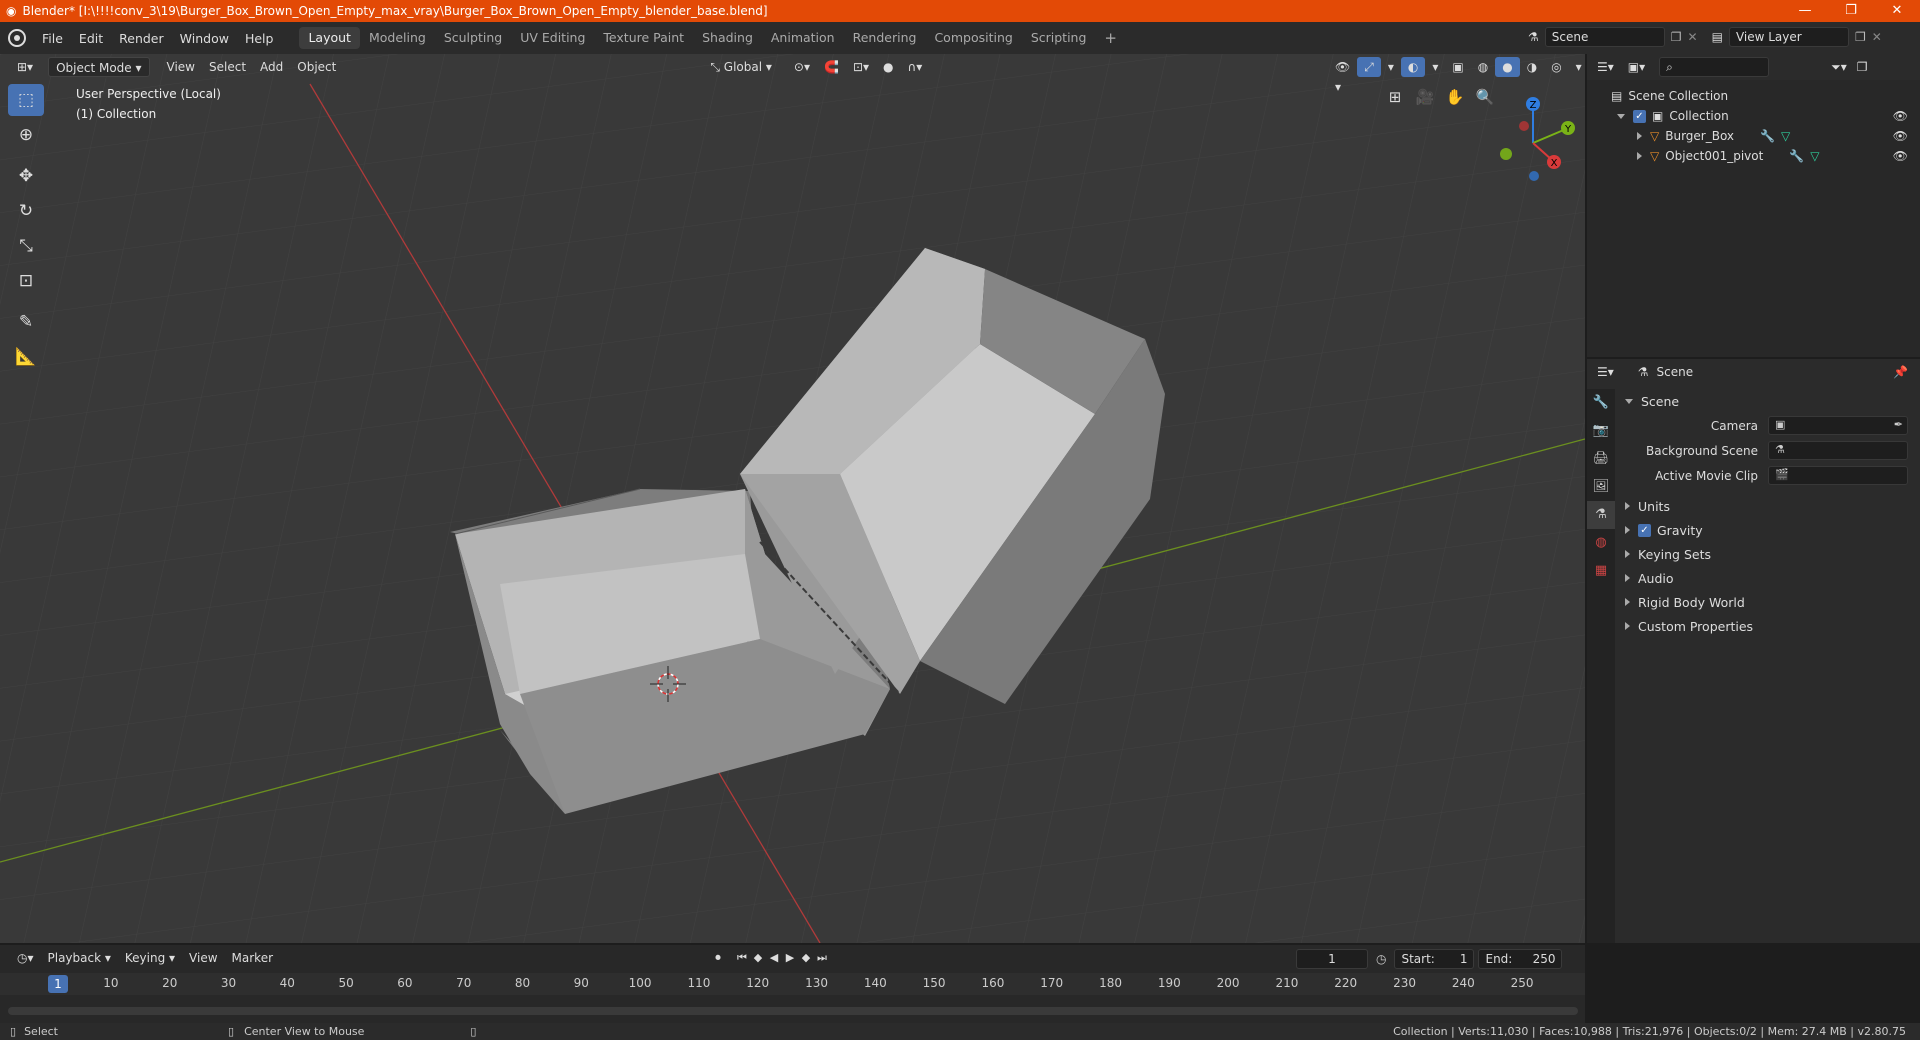  What do you see at coordinates (271, 67) in the screenshot?
I see `viewport-menu-add: Add` at bounding box center [271, 67].